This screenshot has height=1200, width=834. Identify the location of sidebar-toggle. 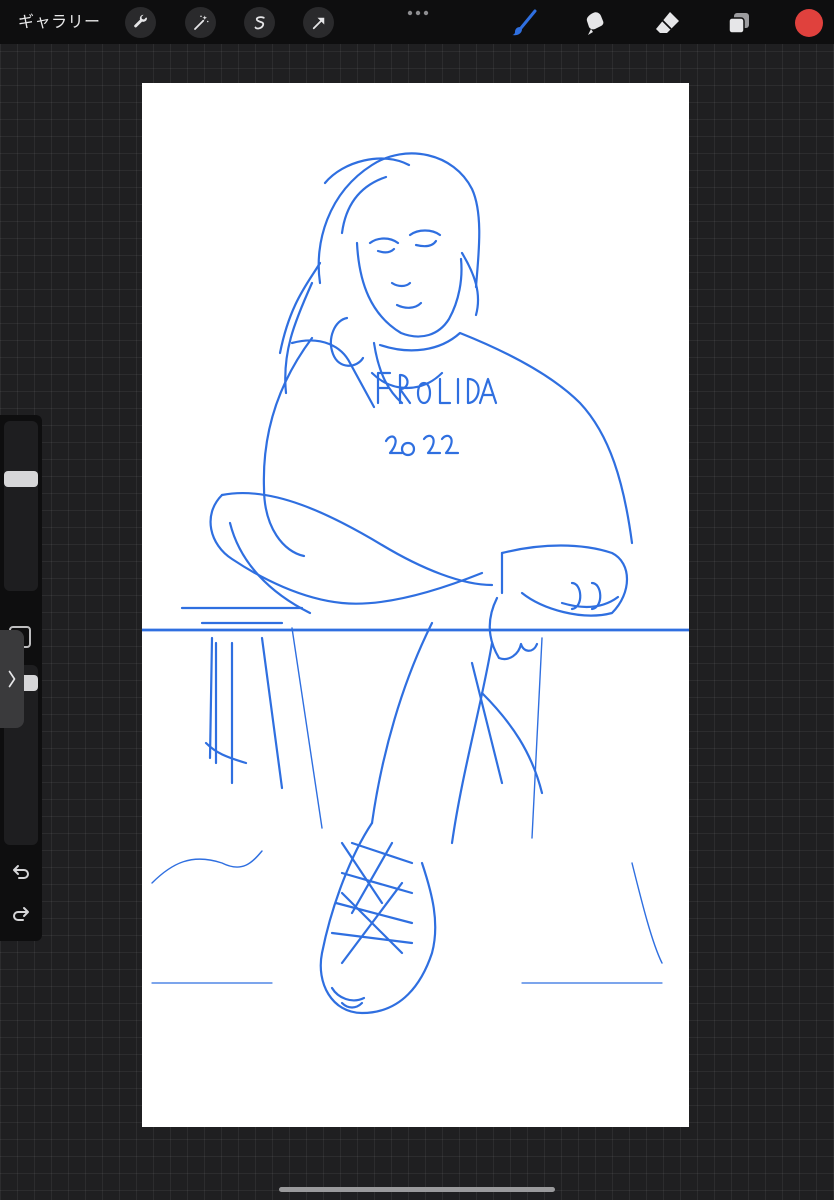
(12, 679).